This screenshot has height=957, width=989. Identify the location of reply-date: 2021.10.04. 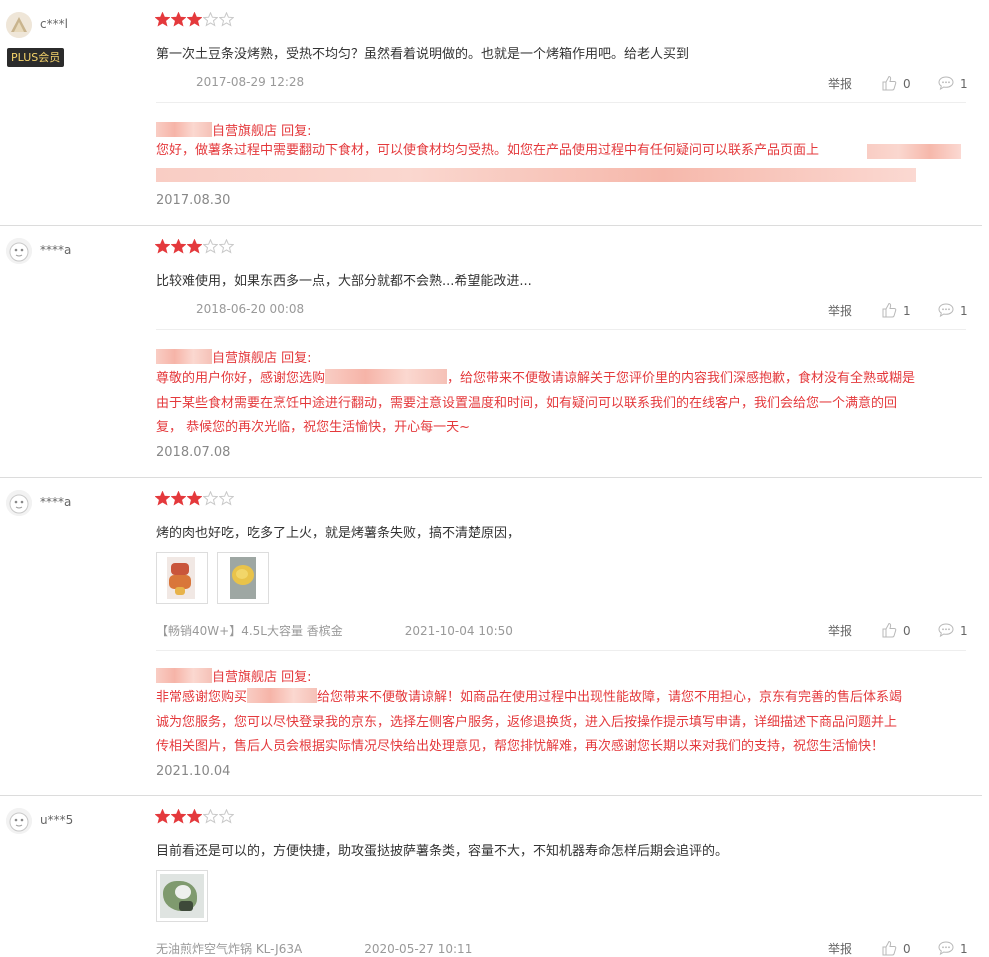
(193, 771).